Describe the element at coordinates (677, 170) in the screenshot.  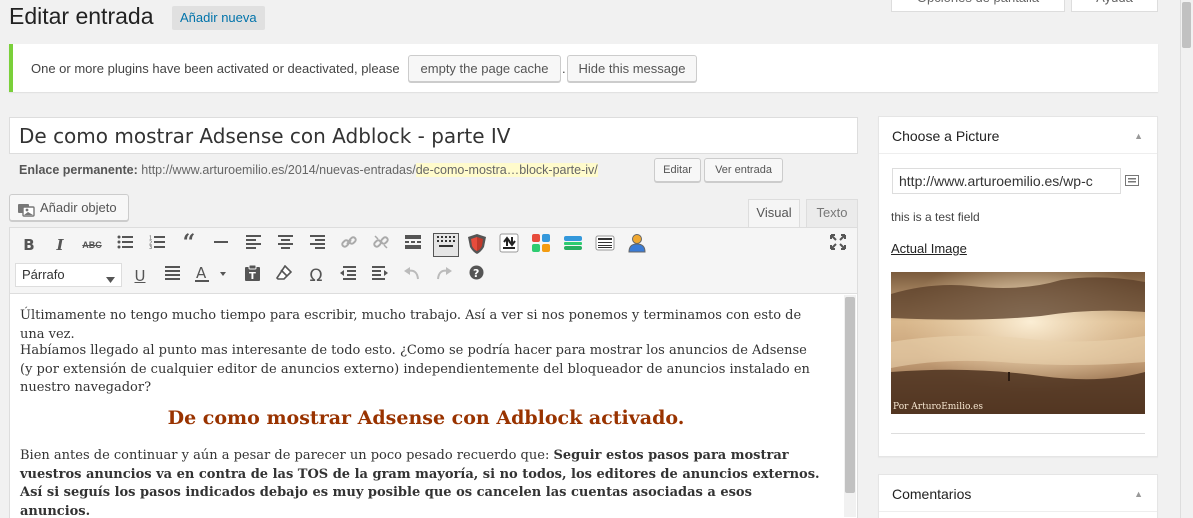
I see `edit-permalink-button: Editar` at that location.